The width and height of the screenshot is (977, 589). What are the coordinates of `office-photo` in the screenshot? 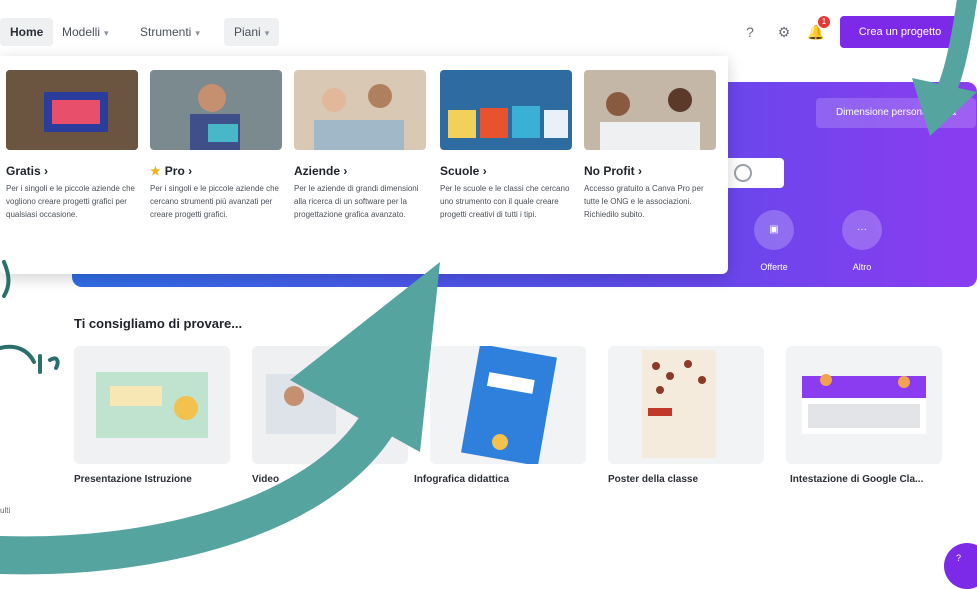 It's located at (360, 110).